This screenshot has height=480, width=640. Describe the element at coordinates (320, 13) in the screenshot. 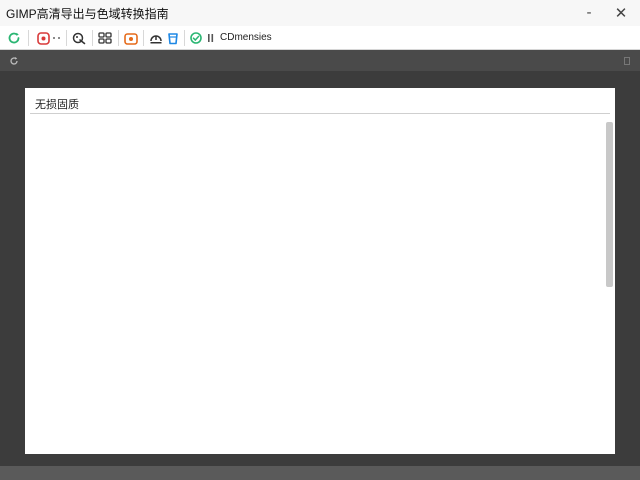

I see `title-bar: GIMP高清导出与色域转换指南 - ✕` at that location.